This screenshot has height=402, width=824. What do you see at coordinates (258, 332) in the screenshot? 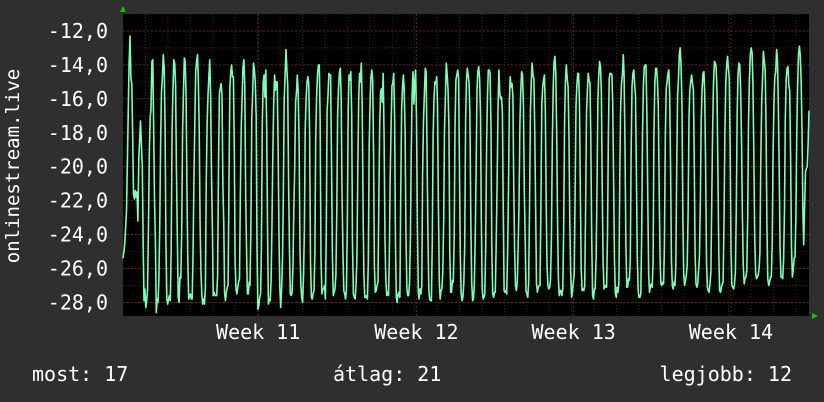
I see `x-tick-label: Week 11` at bounding box center [258, 332].